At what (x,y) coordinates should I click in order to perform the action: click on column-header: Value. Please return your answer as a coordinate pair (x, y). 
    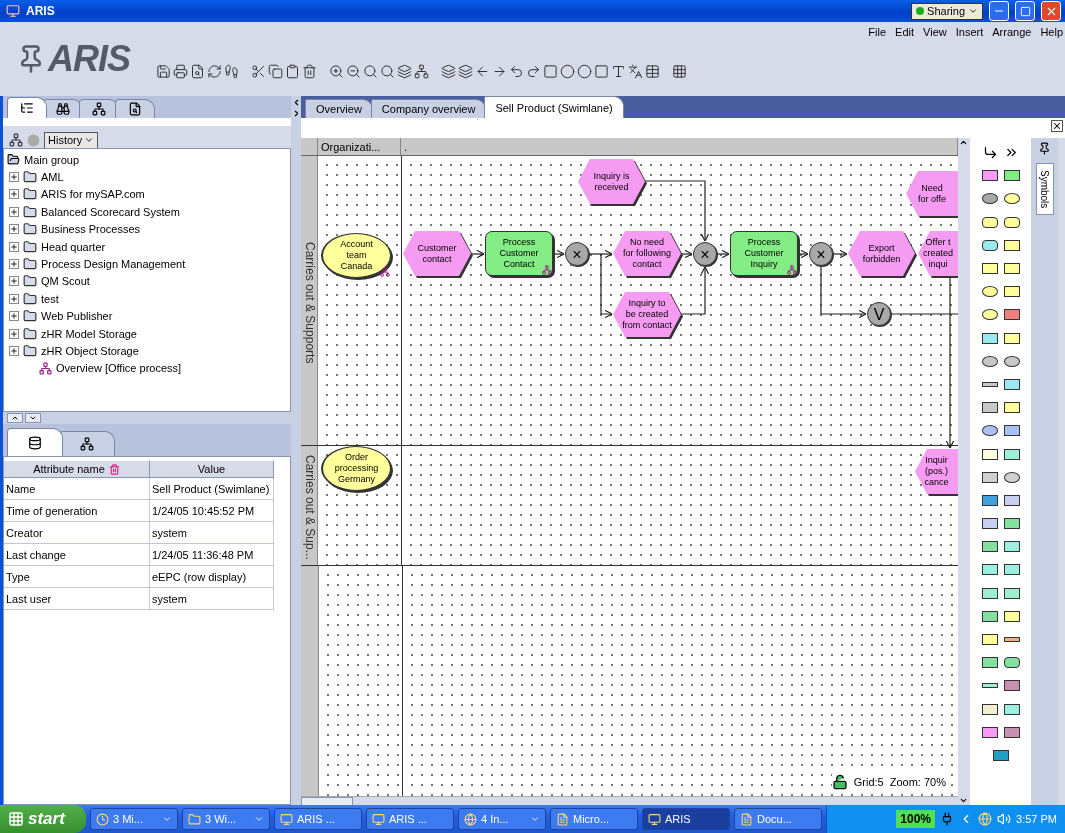
    Looking at the image, I should click on (212, 469).